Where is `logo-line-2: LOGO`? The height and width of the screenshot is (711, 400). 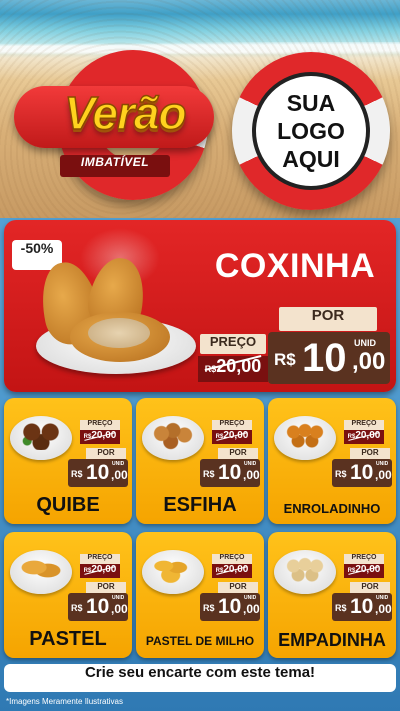 logo-line-2: LOGO is located at coordinates (311, 131).